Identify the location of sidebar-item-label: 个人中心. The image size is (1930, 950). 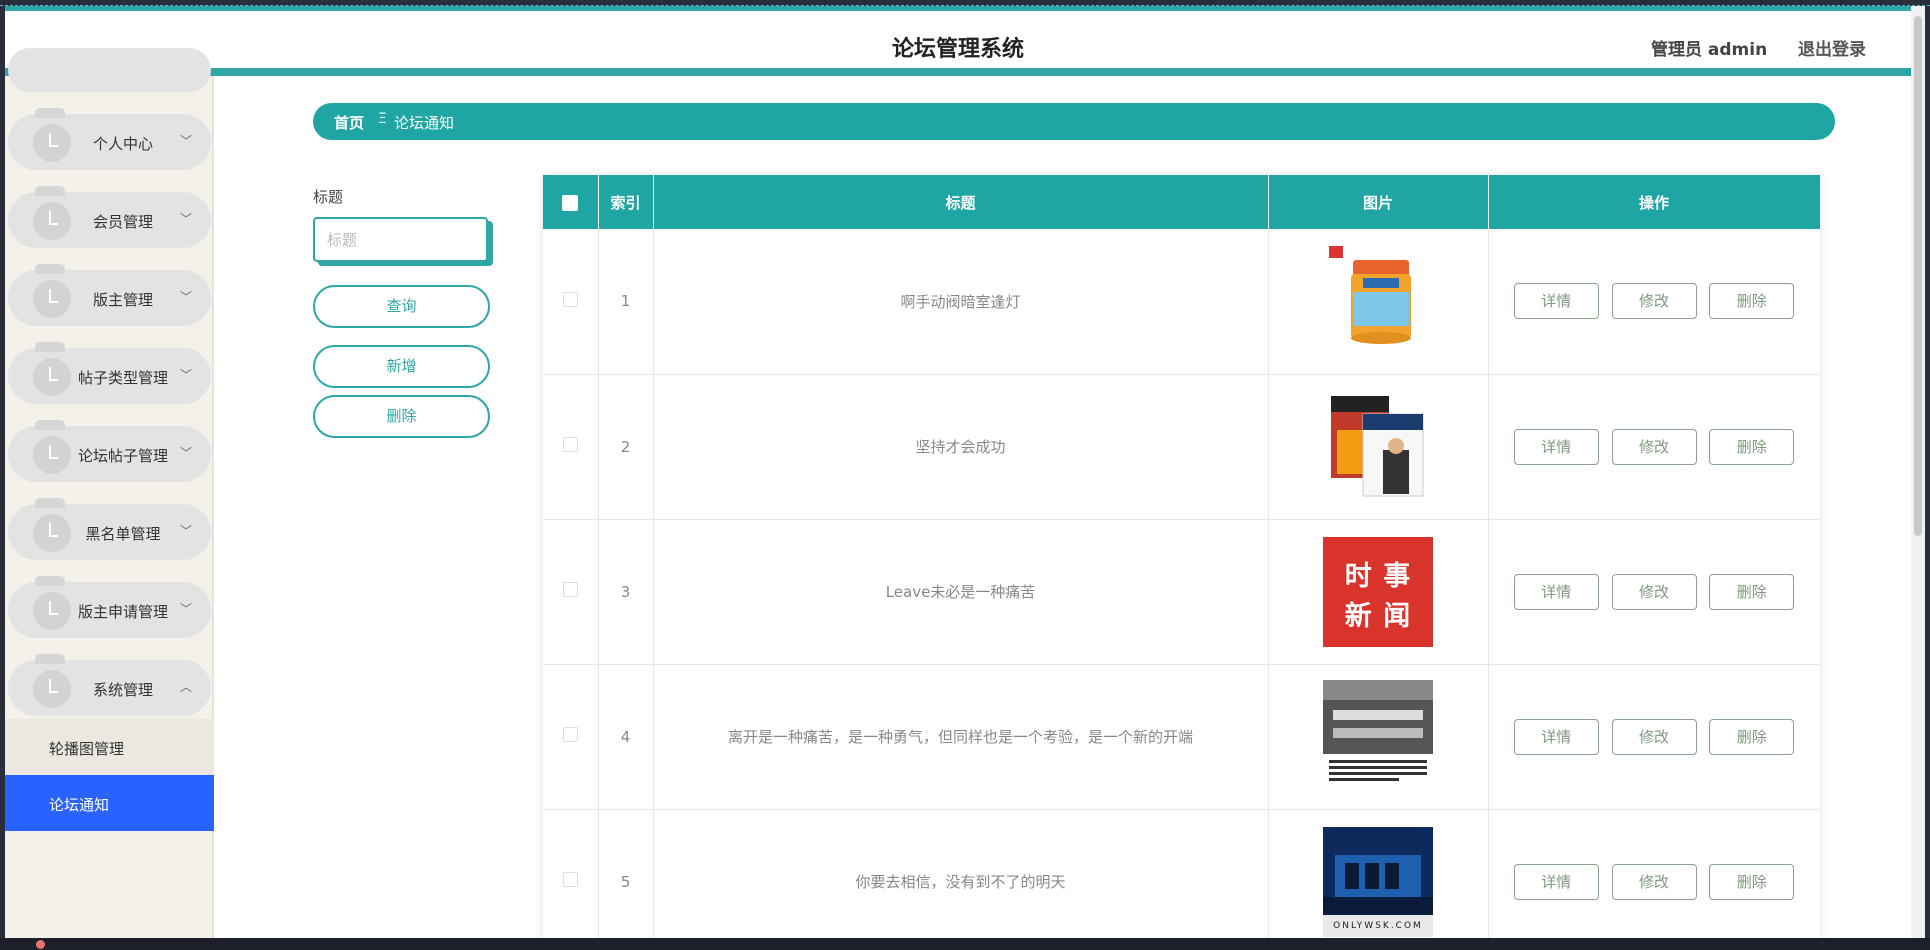
(122, 144).